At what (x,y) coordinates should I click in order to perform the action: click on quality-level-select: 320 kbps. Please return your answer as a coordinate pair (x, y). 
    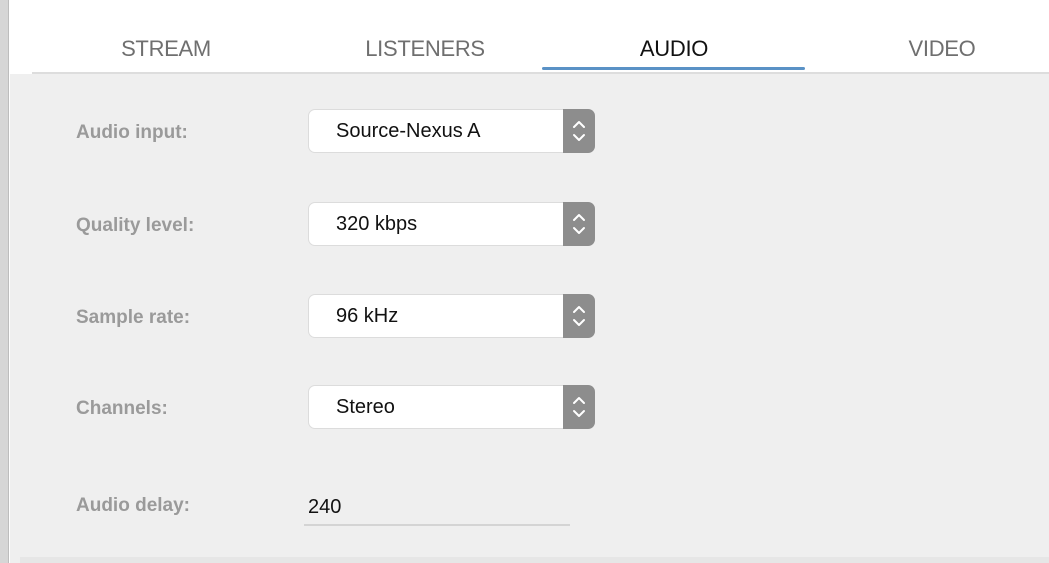
    Looking at the image, I should click on (451, 224).